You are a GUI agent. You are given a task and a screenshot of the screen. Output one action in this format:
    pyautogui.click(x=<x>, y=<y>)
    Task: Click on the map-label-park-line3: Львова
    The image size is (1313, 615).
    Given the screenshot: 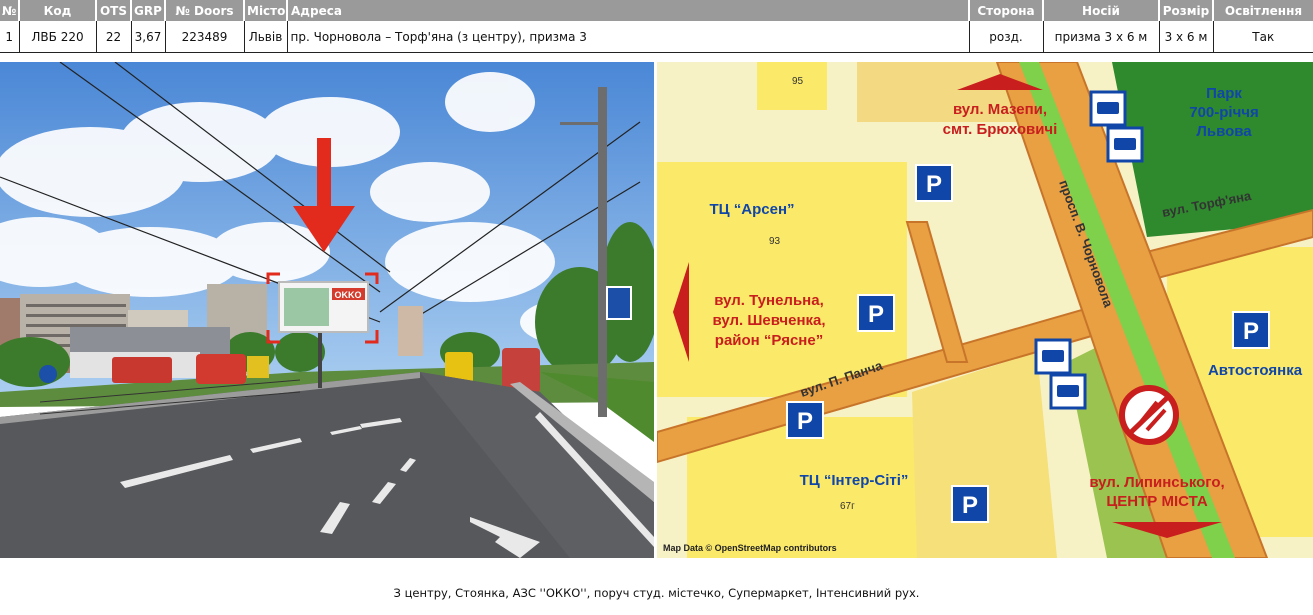 What is the action you would take?
    pyautogui.click(x=1224, y=131)
    